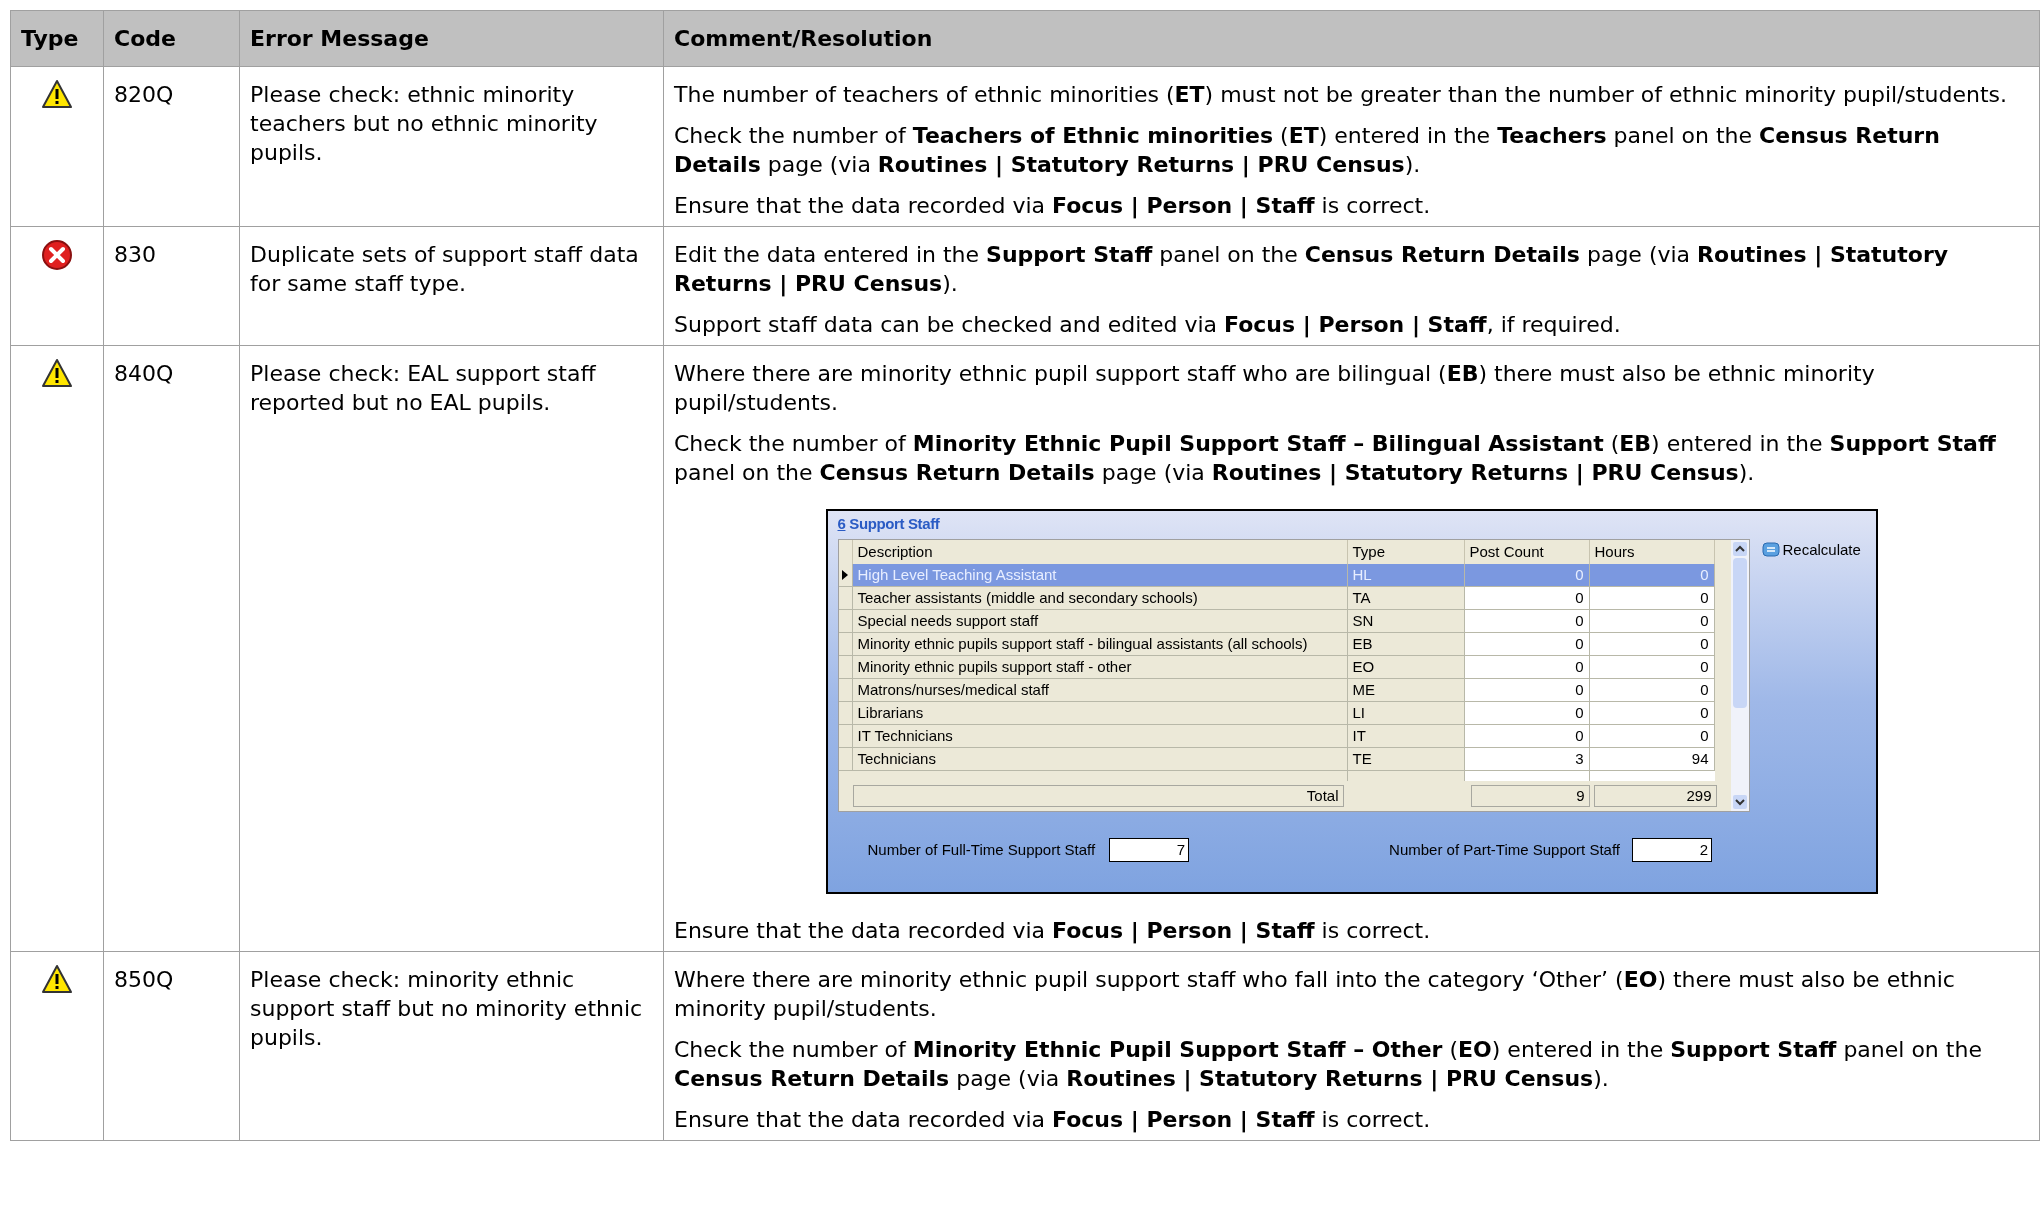 Image resolution: width=2044 pixels, height=1221 pixels. What do you see at coordinates (1739, 633) in the screenshot?
I see `scroll-thumb` at bounding box center [1739, 633].